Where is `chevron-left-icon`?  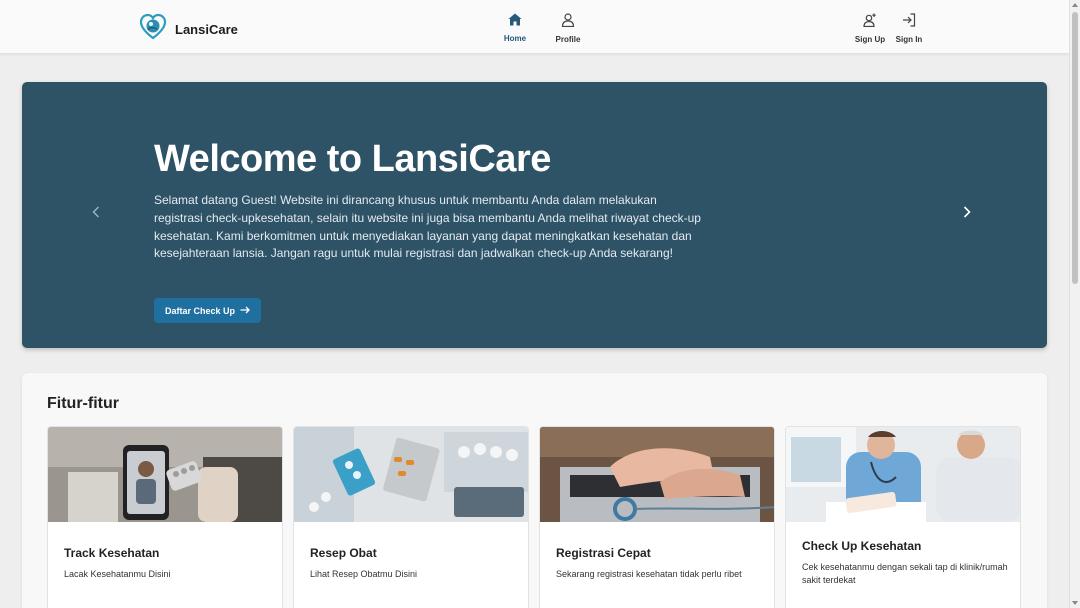 chevron-left-icon is located at coordinates (96, 214).